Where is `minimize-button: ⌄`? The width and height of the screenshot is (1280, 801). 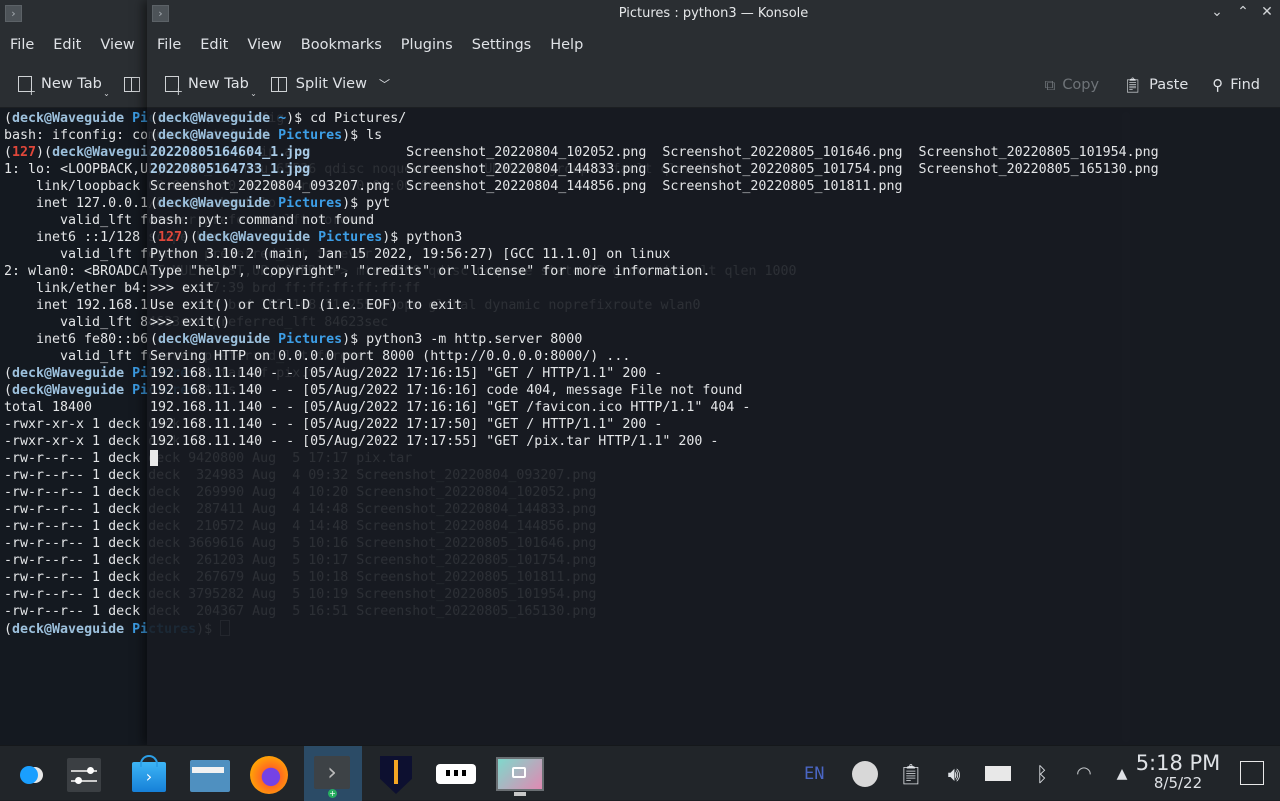 minimize-button: ⌄ is located at coordinates (1217, 12).